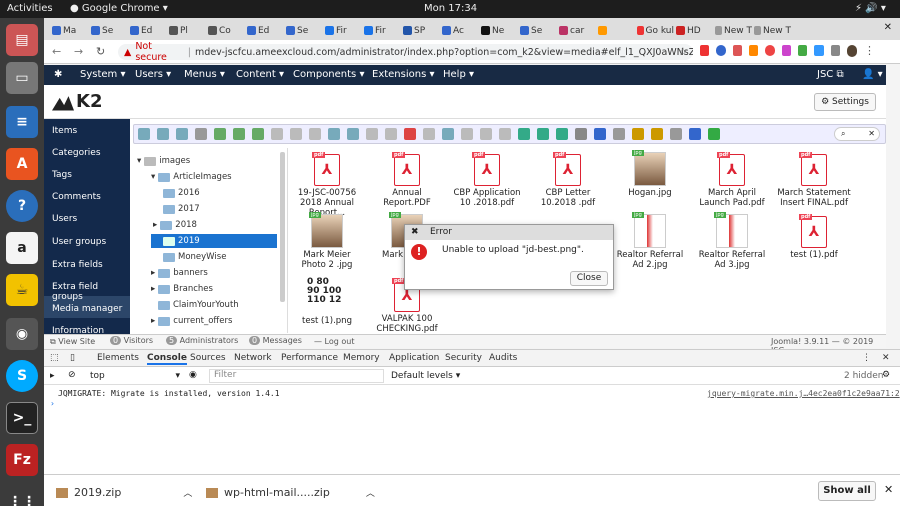  What do you see at coordinates (421, 30) in the screenshot?
I see `browser-tab: SP` at bounding box center [421, 30].